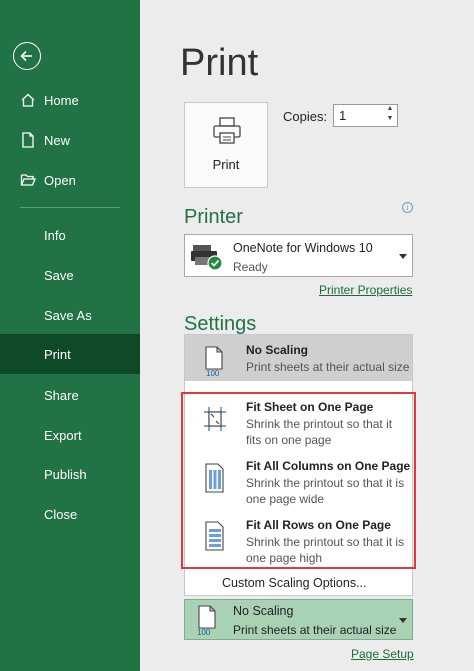  What do you see at coordinates (27, 56) in the screenshot?
I see `back-arrow-icon` at bounding box center [27, 56].